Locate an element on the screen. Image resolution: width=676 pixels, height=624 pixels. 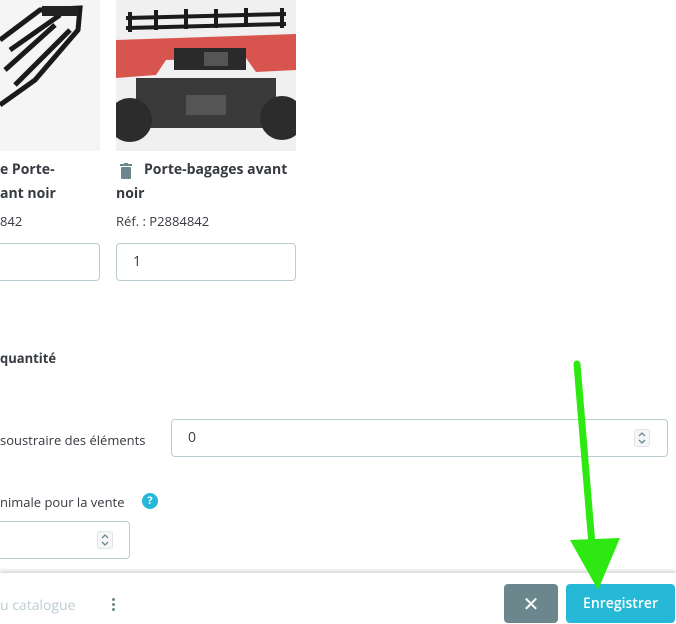
quantity-section-title: quantité is located at coordinates (28, 358).